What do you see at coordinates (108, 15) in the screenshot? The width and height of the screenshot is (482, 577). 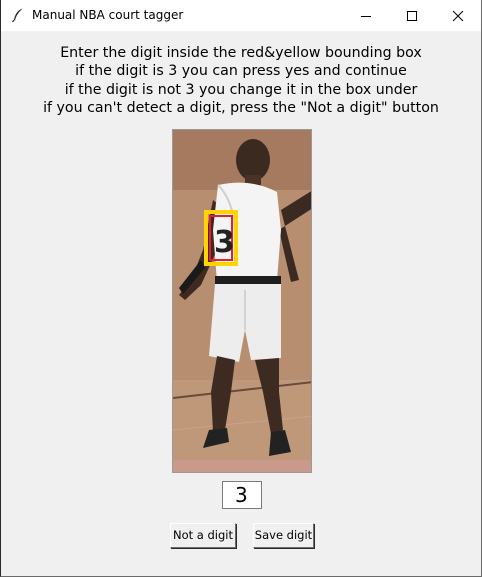 I see `window-title: Manual NBA court tagger` at bounding box center [108, 15].